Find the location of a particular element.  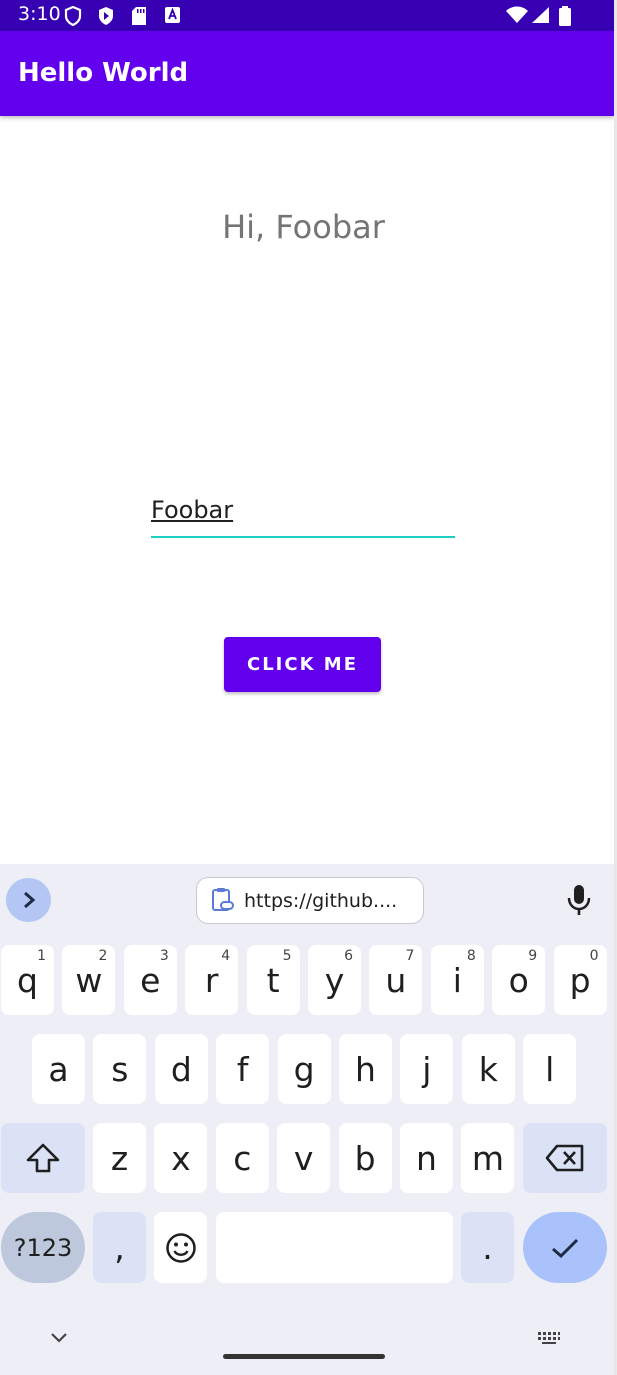

shift-key is located at coordinates (43, 1158).